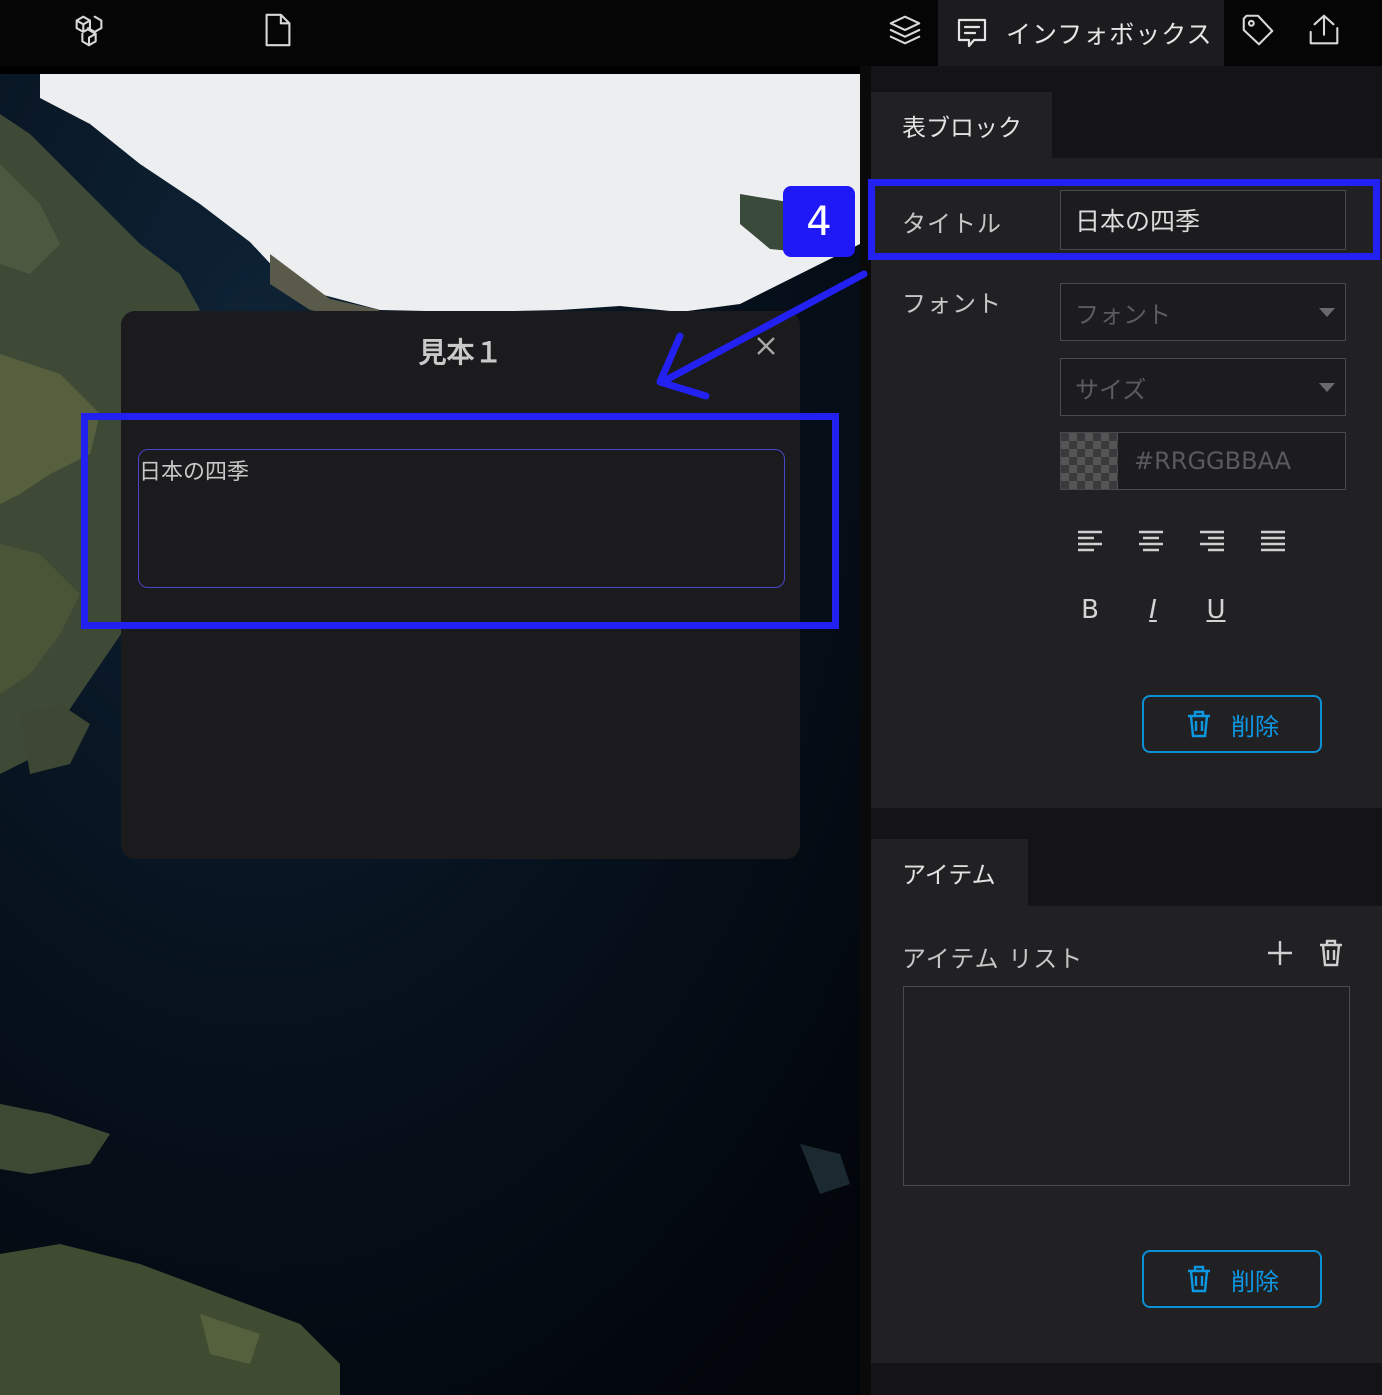 The height and width of the screenshot is (1395, 1382). What do you see at coordinates (1111, 389) in the screenshot?
I see `size-select-placeholder: サイズ` at bounding box center [1111, 389].